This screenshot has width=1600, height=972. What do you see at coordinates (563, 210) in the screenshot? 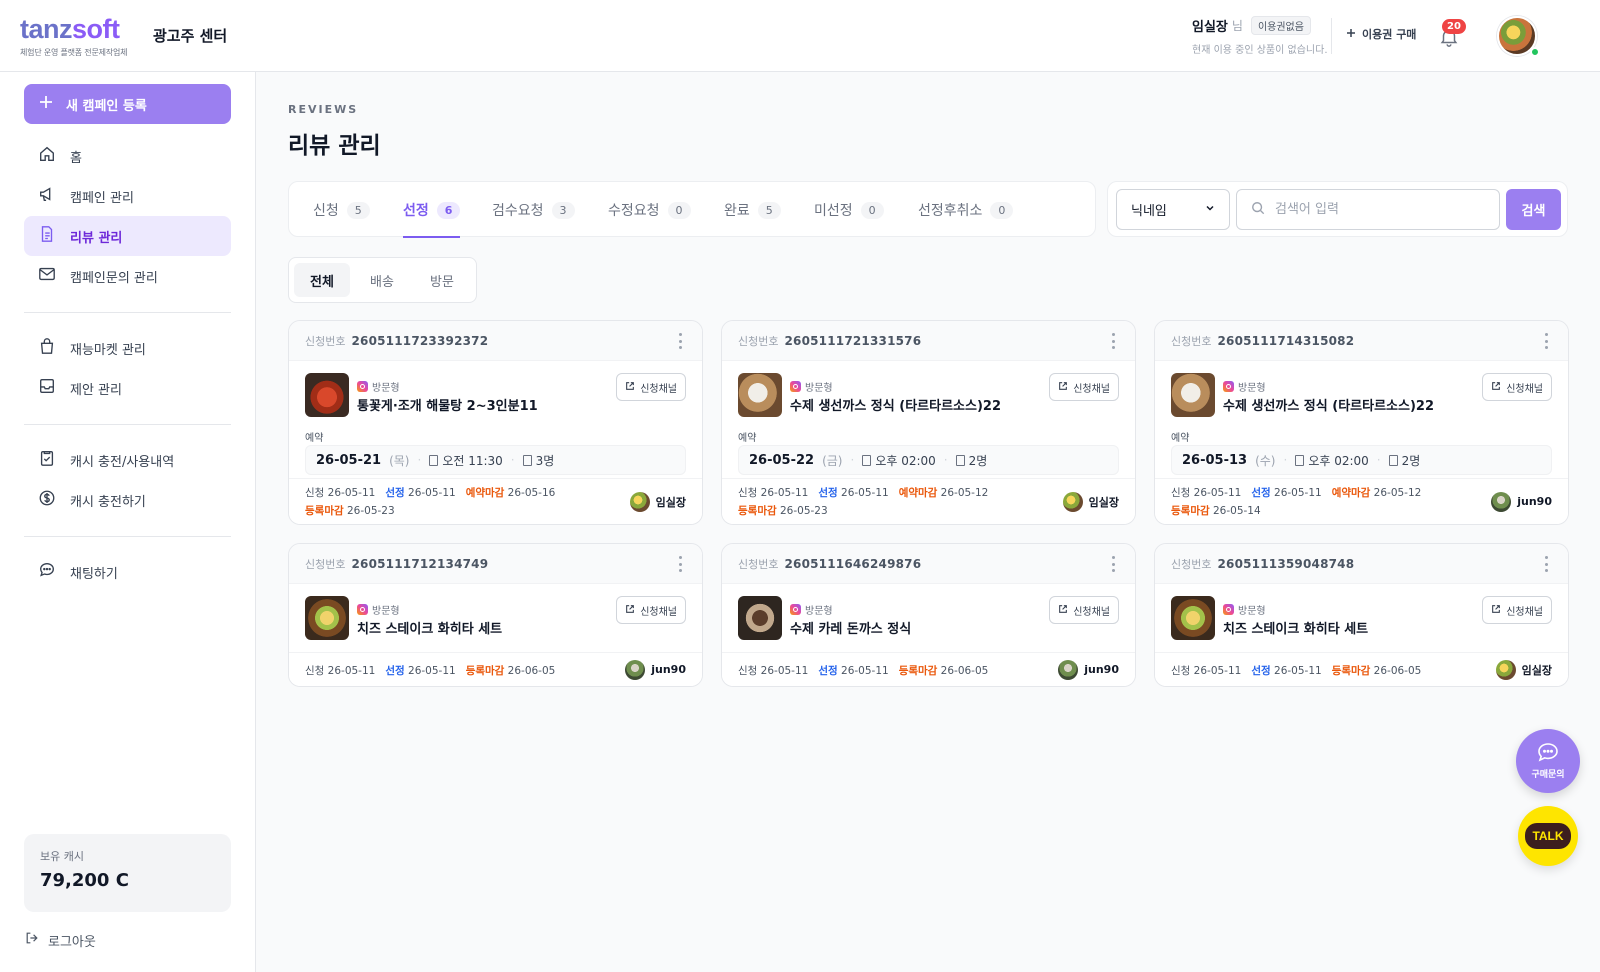
I see `tab-count: 3` at bounding box center [563, 210].